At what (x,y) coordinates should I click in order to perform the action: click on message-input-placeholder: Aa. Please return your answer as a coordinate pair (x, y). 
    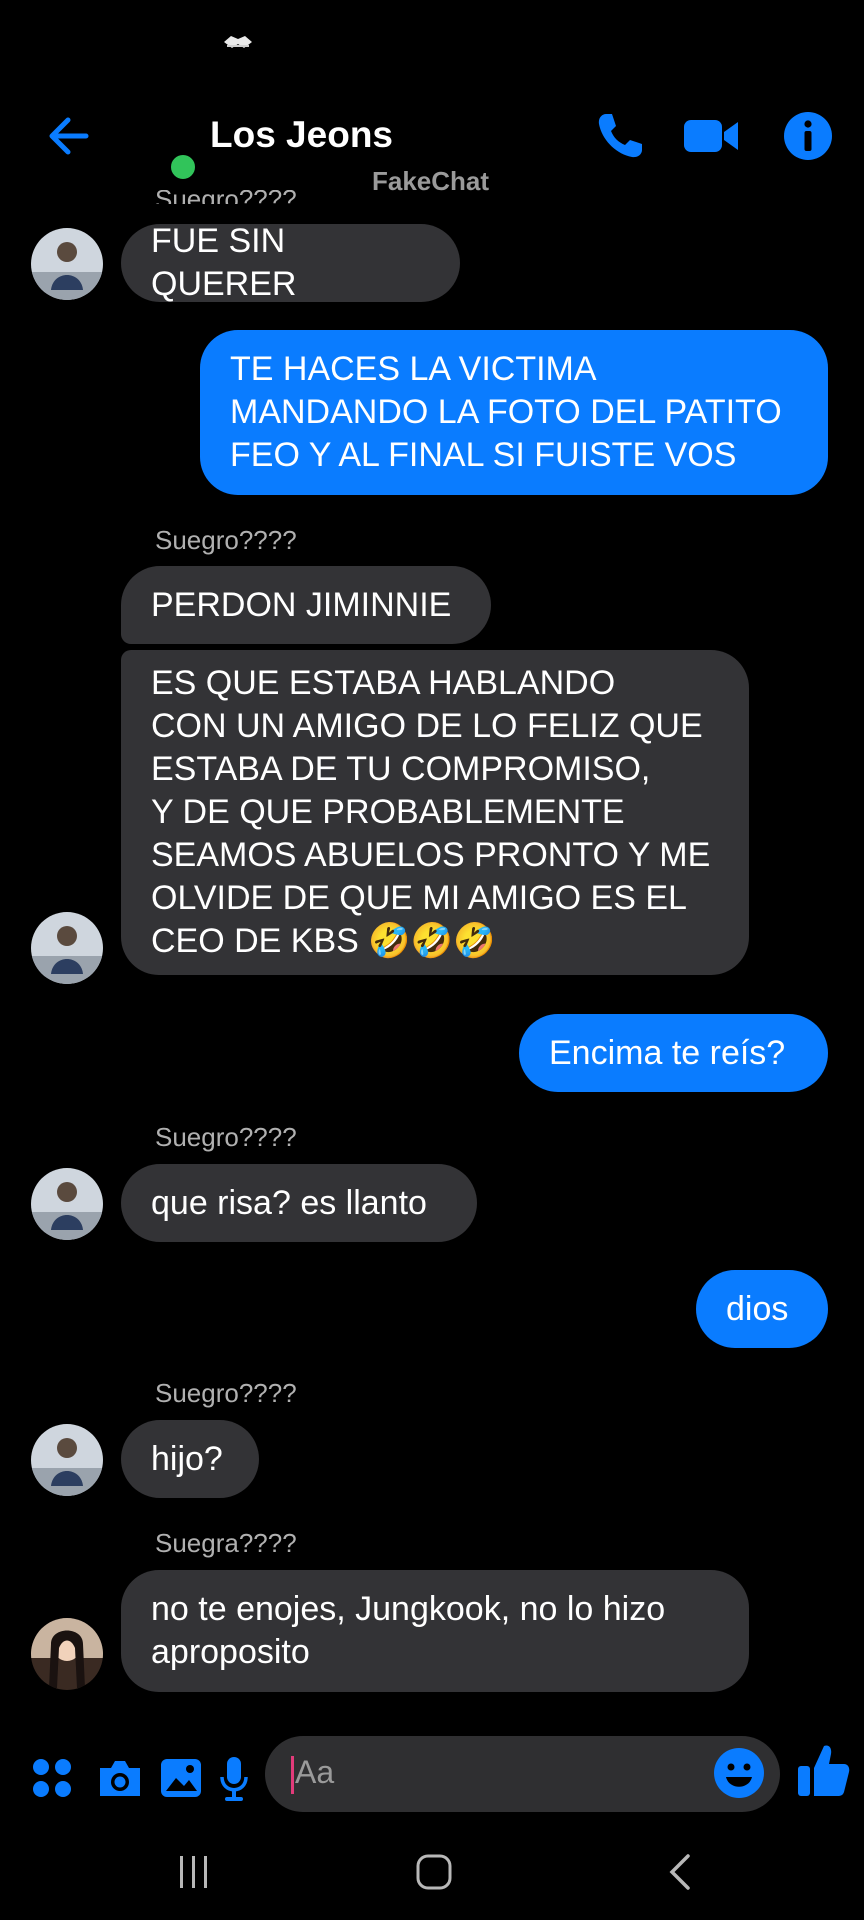
    Looking at the image, I should click on (315, 1772).